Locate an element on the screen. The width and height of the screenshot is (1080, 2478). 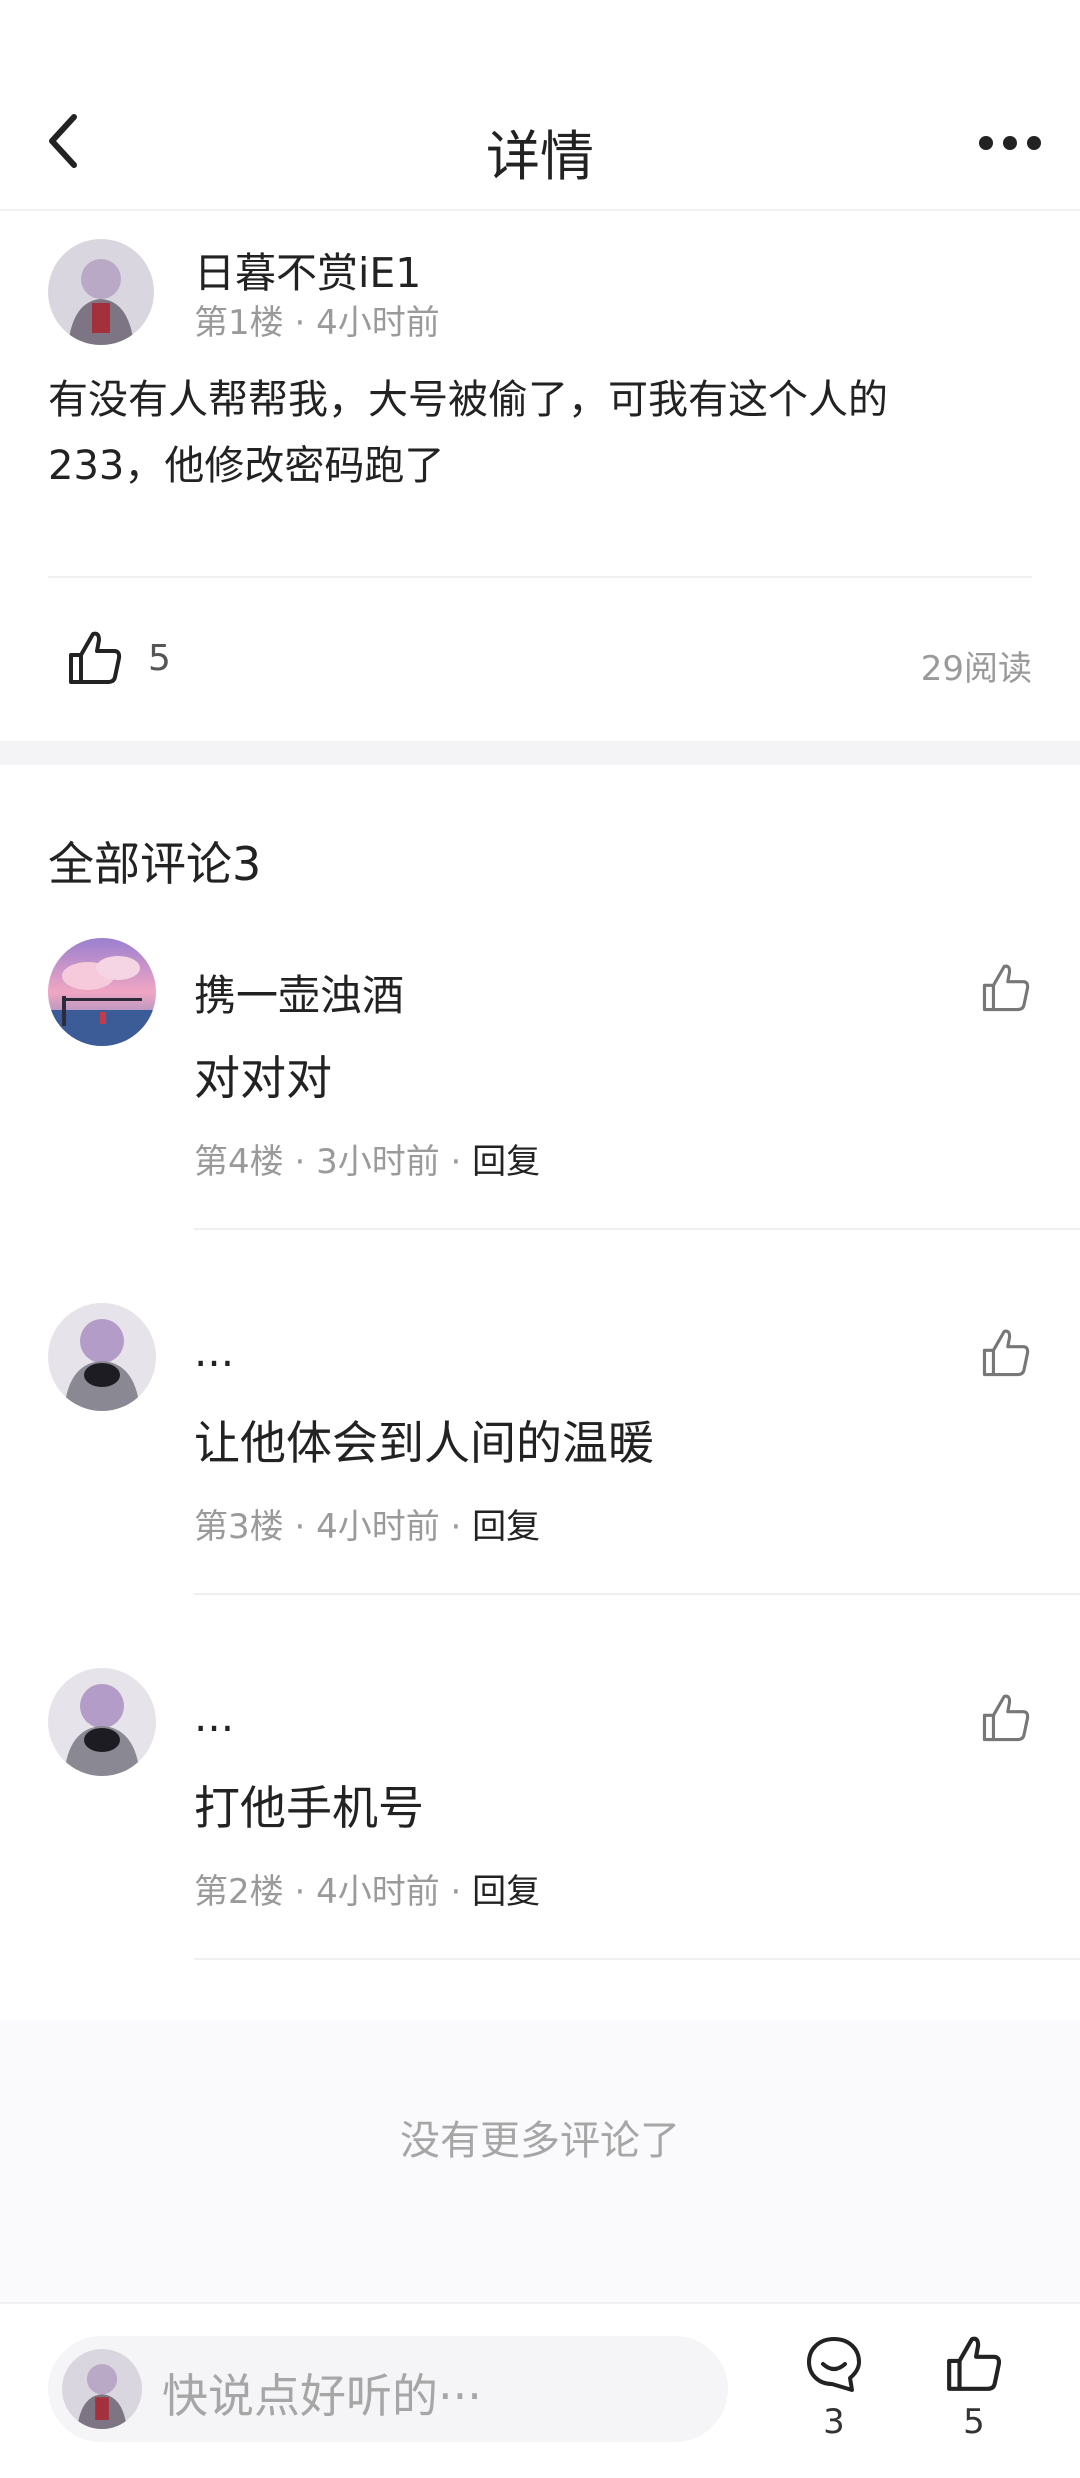
more-button is located at coordinates (1010, 143).